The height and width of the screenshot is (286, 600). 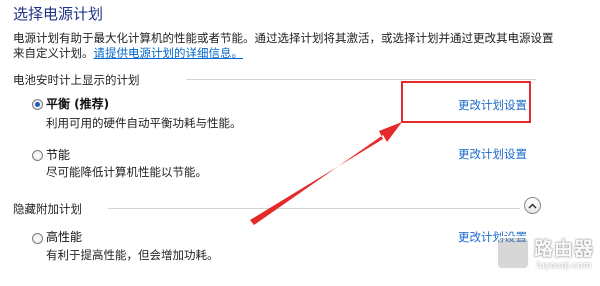 I want to click on watermark-url: luyouqi.com, so click(x=564, y=266).